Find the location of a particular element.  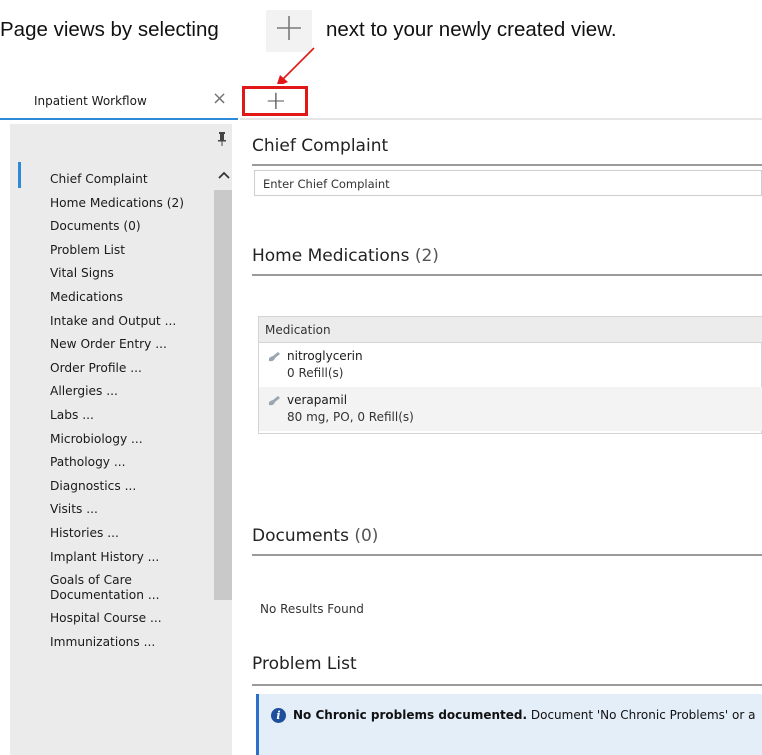

info-text-bold: No Chronic problems documented. is located at coordinates (410, 715).